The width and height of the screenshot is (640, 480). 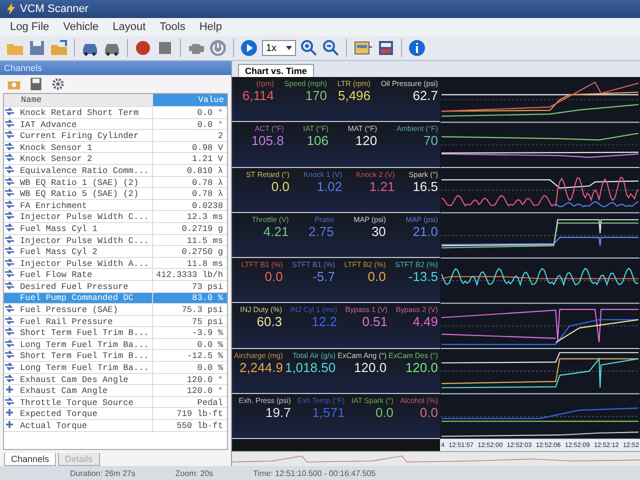 I want to click on menu-item: Log File, so click(x=30, y=27).